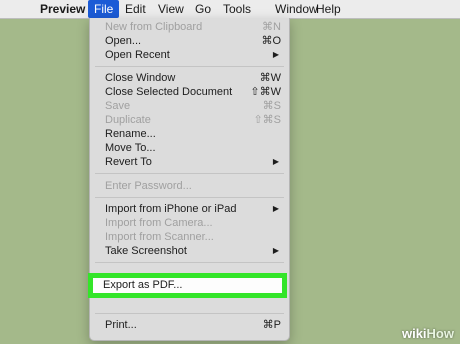 This screenshot has height=344, width=460. I want to click on menu-tools: Tools, so click(237, 9).